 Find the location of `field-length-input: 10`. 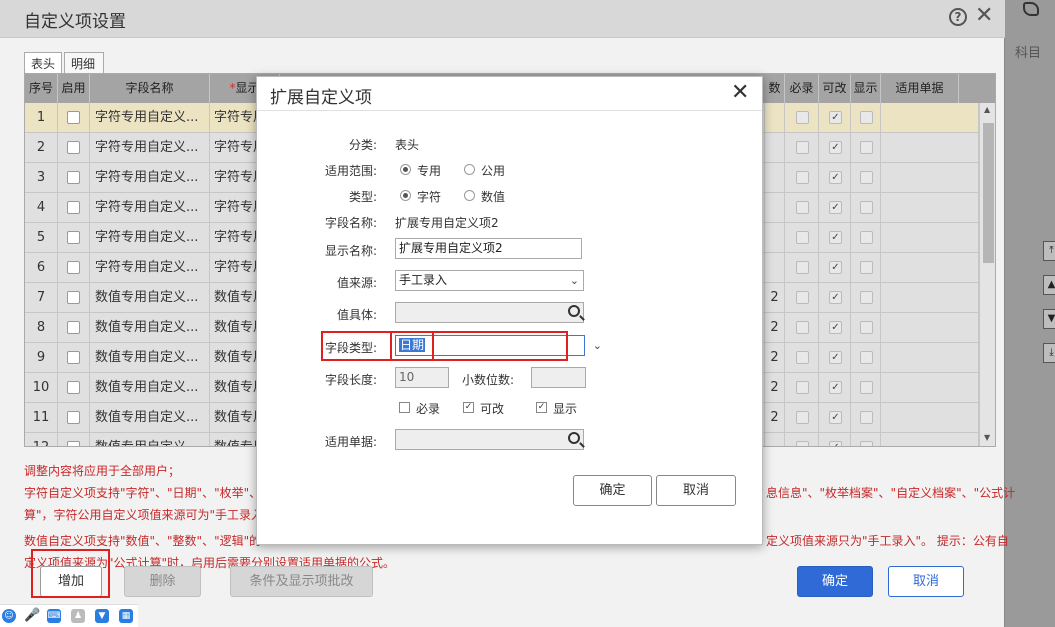

field-length-input: 10 is located at coordinates (422, 377).